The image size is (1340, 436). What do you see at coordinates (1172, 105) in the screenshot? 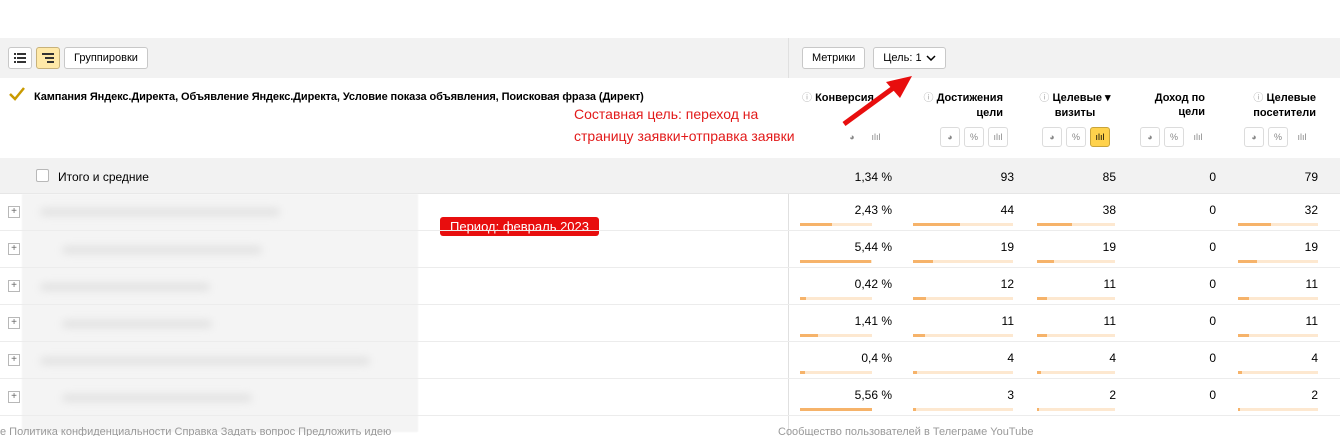
I see `column-goal-revenue: Доход по цели` at bounding box center [1172, 105].